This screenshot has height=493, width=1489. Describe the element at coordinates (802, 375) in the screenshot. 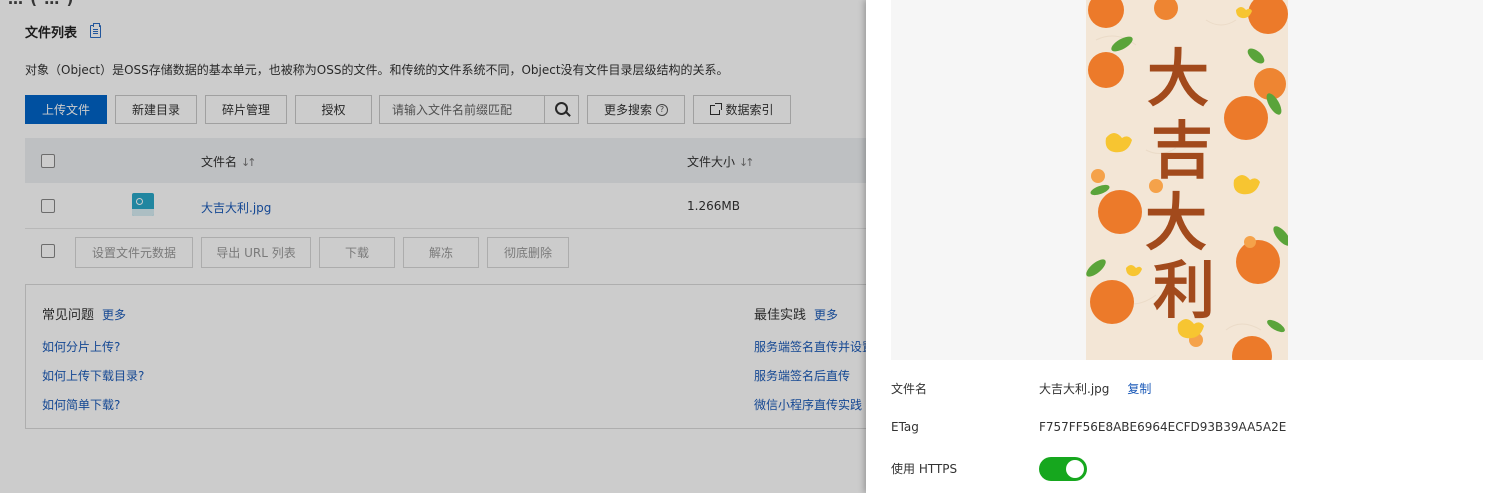

I see `best-practice-link: 服务端签名后直传` at that location.